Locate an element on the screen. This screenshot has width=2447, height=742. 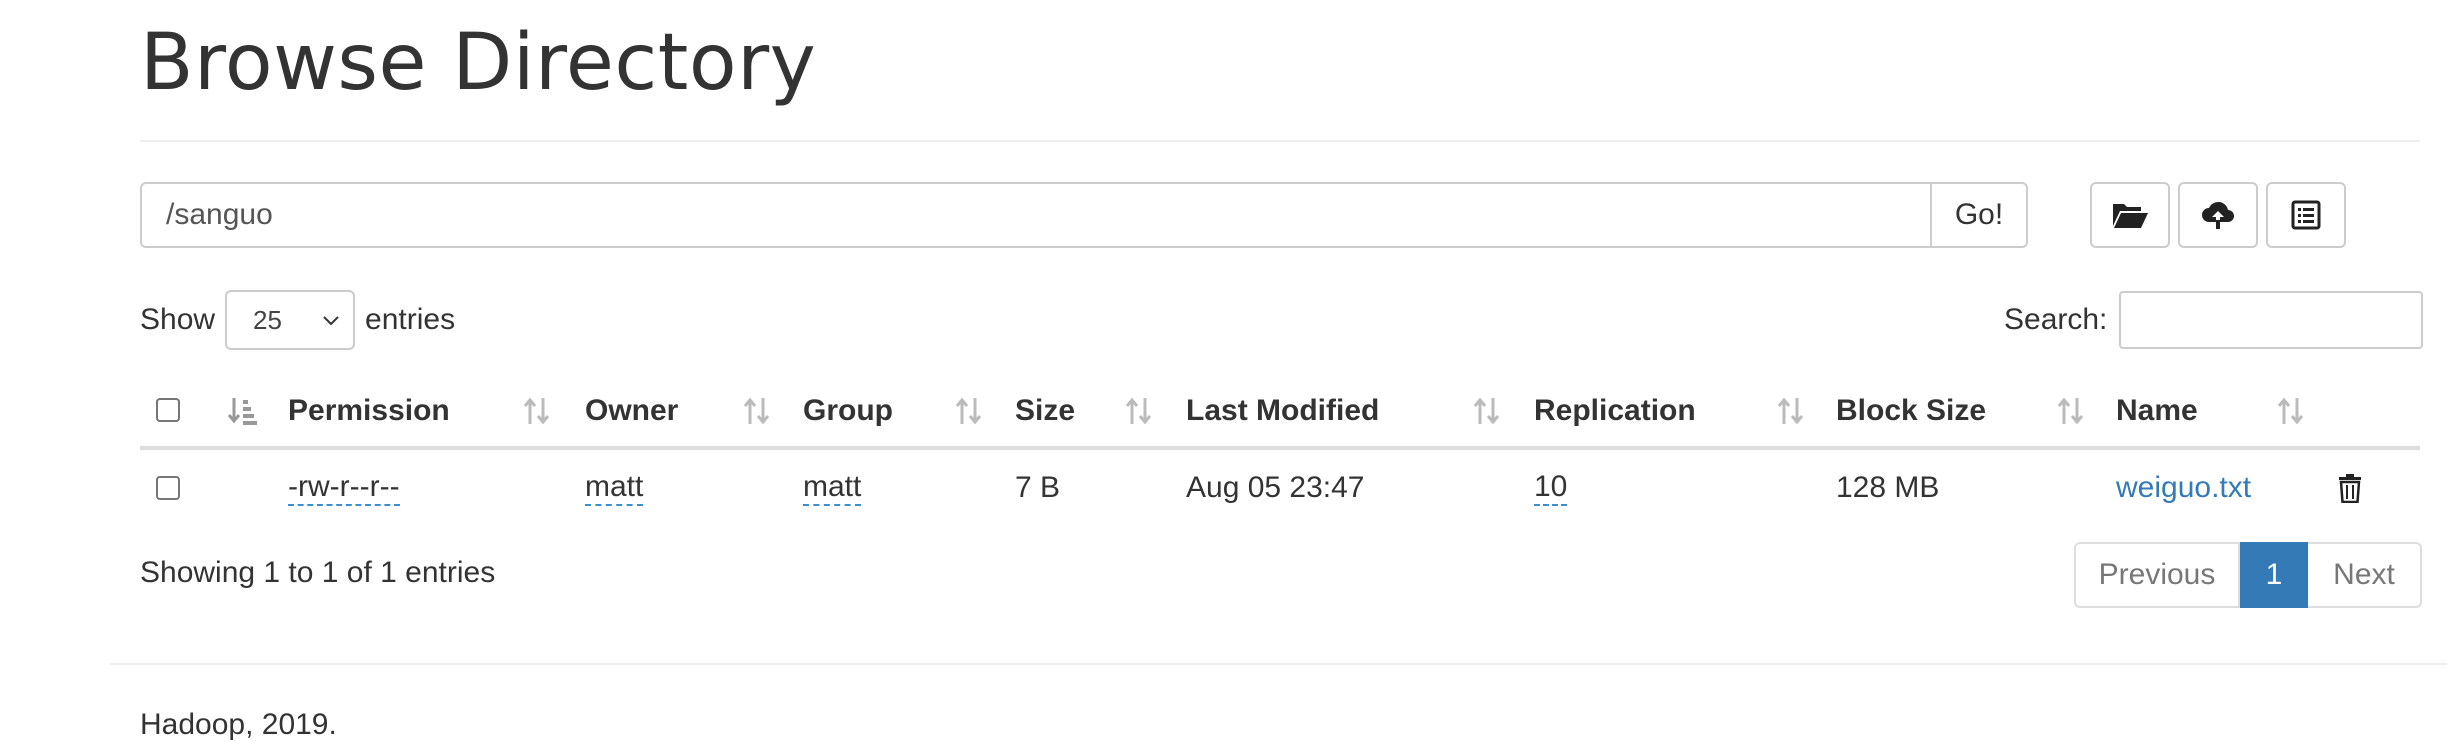
path-bar: Go! is located at coordinates (1084, 215).